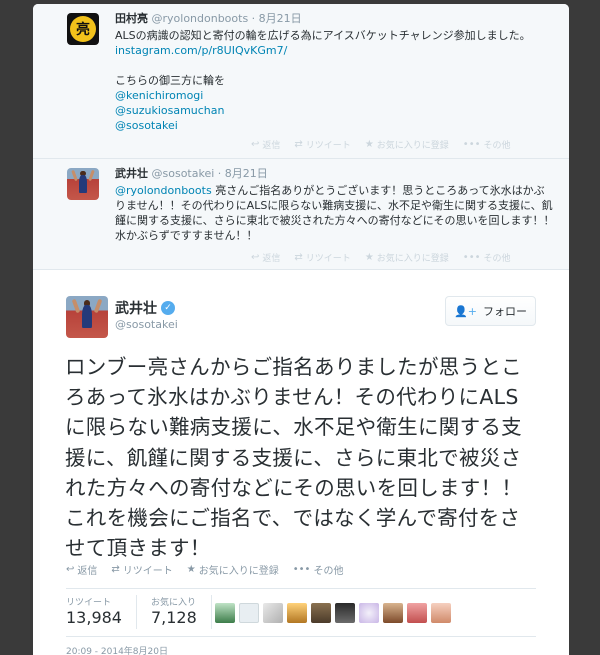 Image resolution: width=600 pixels, height=655 pixels. I want to click on tweet-header: 田村亮 @ryolondonboots · 8月21日, so click(335, 19).